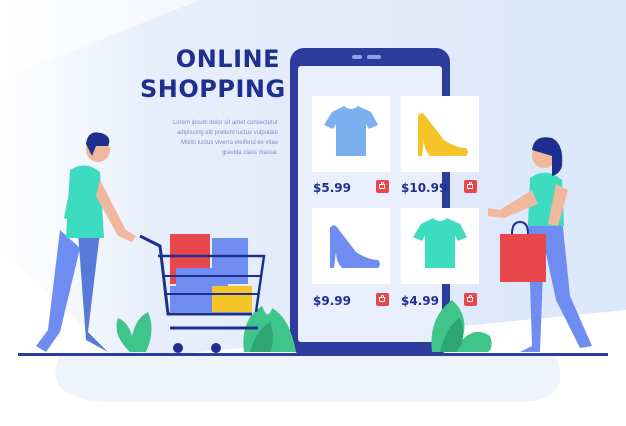 This screenshot has width=626, height=426. What do you see at coordinates (227, 59) in the screenshot?
I see `headline-line-1: ONLINE` at bounding box center [227, 59].